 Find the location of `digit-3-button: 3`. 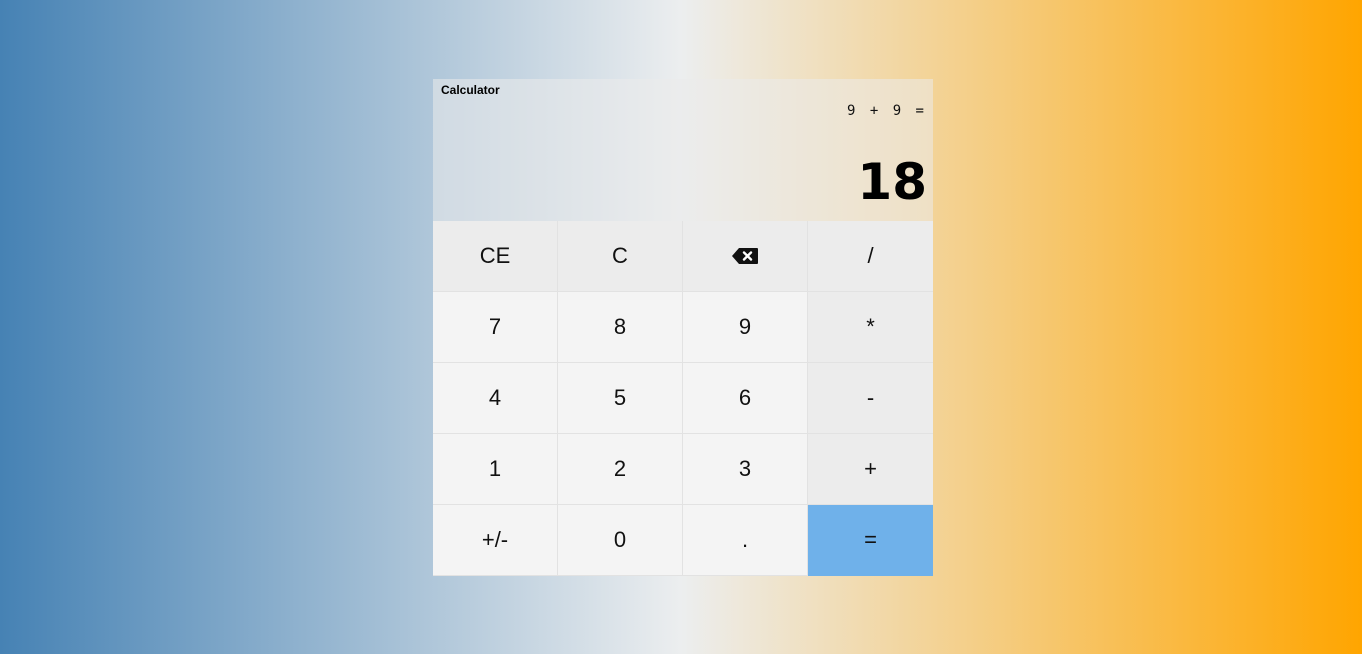

digit-3-button: 3 is located at coordinates (745, 469).